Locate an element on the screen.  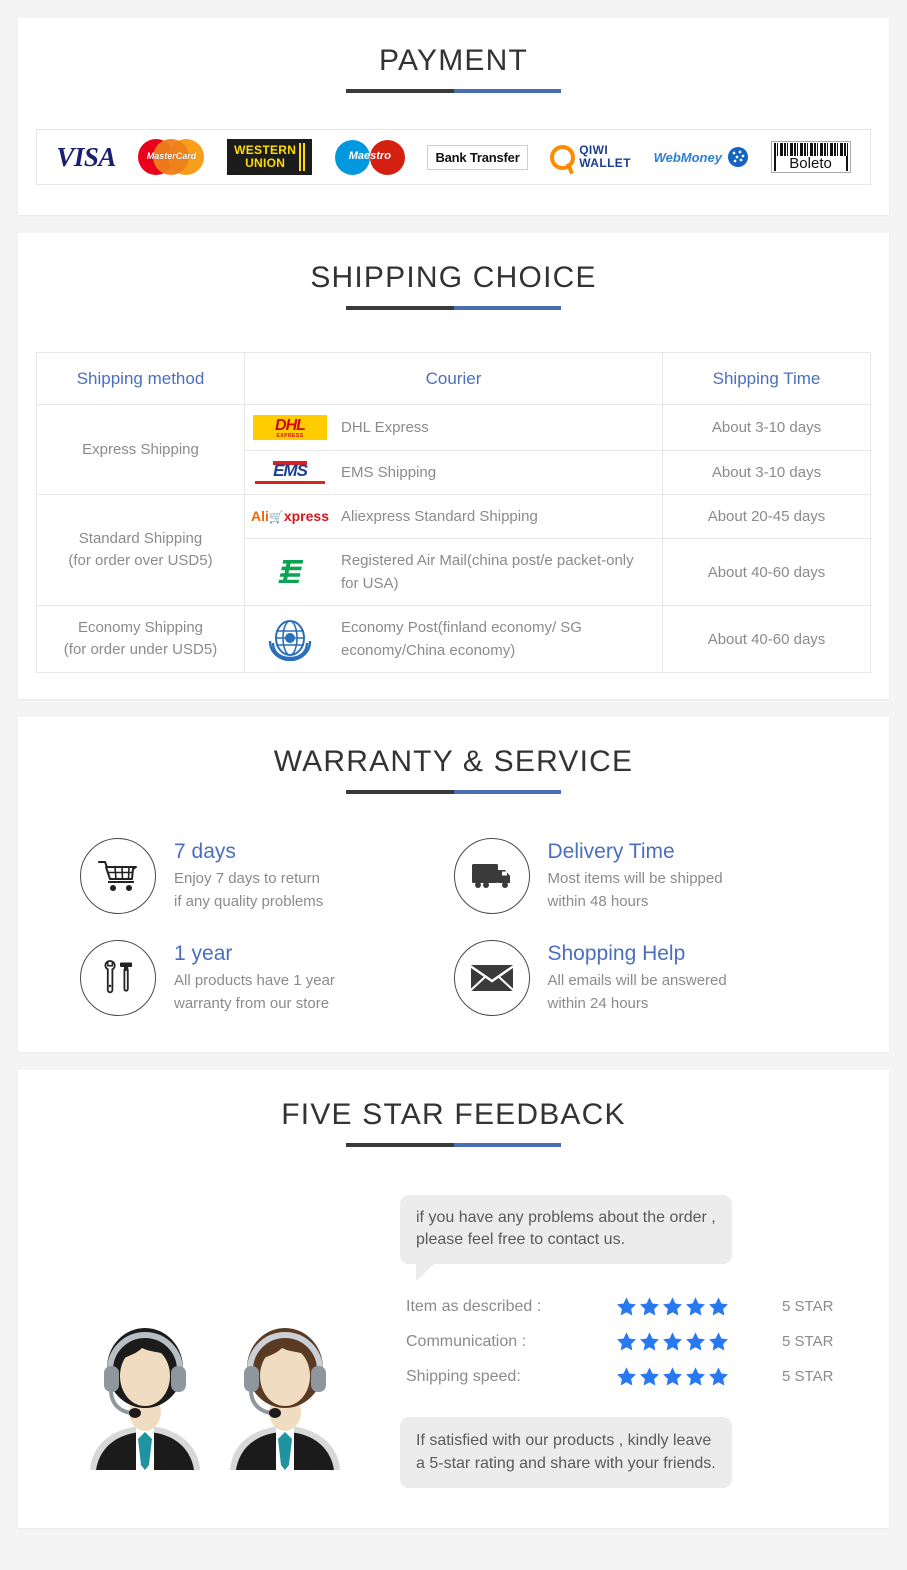
express-text: xpress is located at coordinates (306, 515).